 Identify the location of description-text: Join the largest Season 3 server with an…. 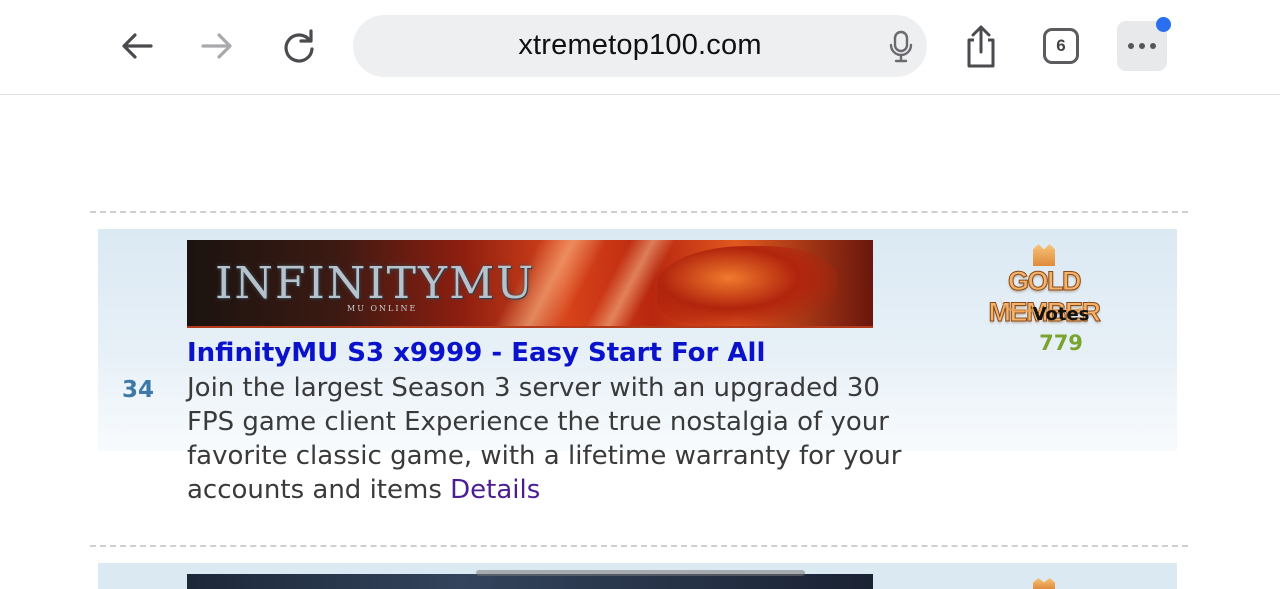
(544, 439).